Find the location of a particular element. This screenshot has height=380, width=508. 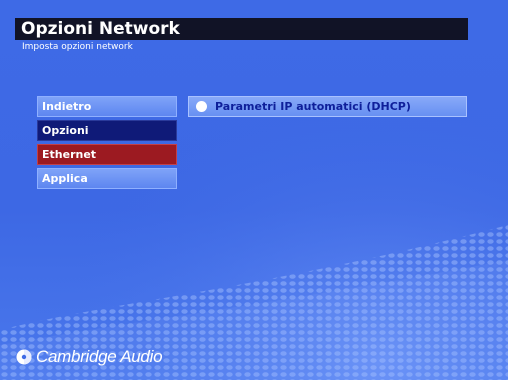

page-subtitle: Imposta opzioni network is located at coordinates (77, 47).